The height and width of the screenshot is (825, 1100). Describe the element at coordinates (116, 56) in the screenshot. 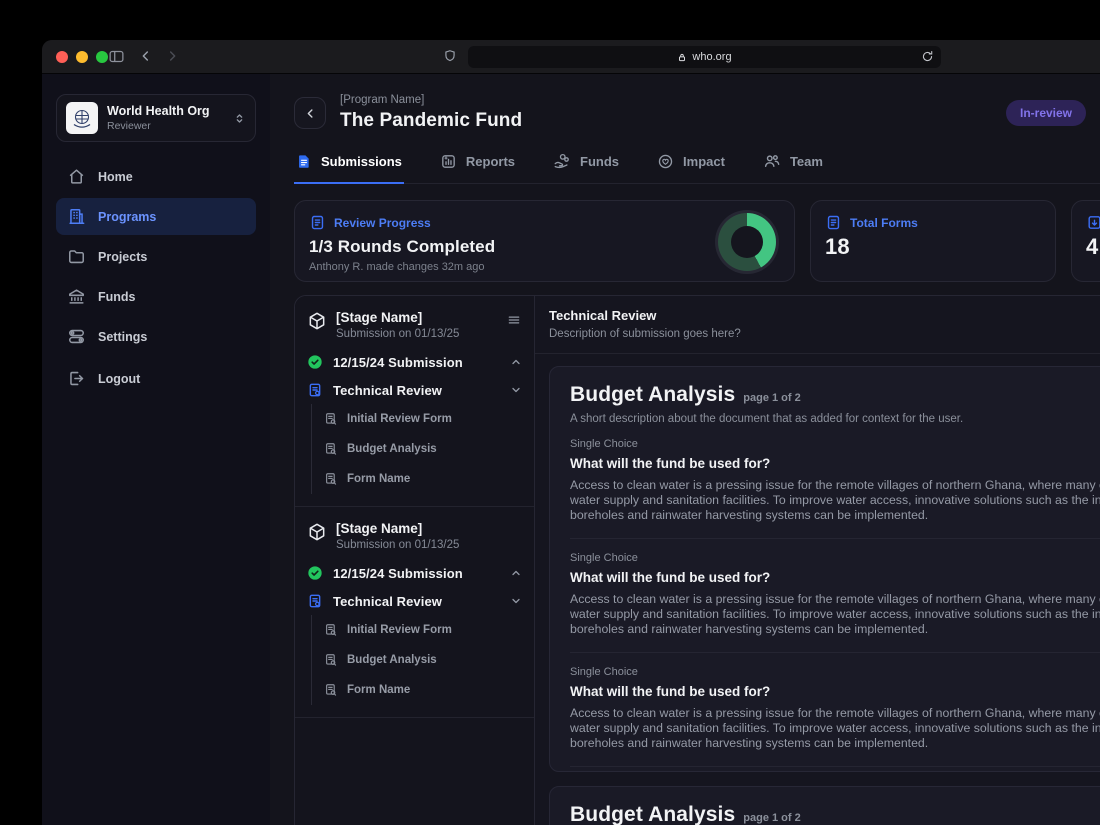

I see `sidebar-toggle-icon` at that location.